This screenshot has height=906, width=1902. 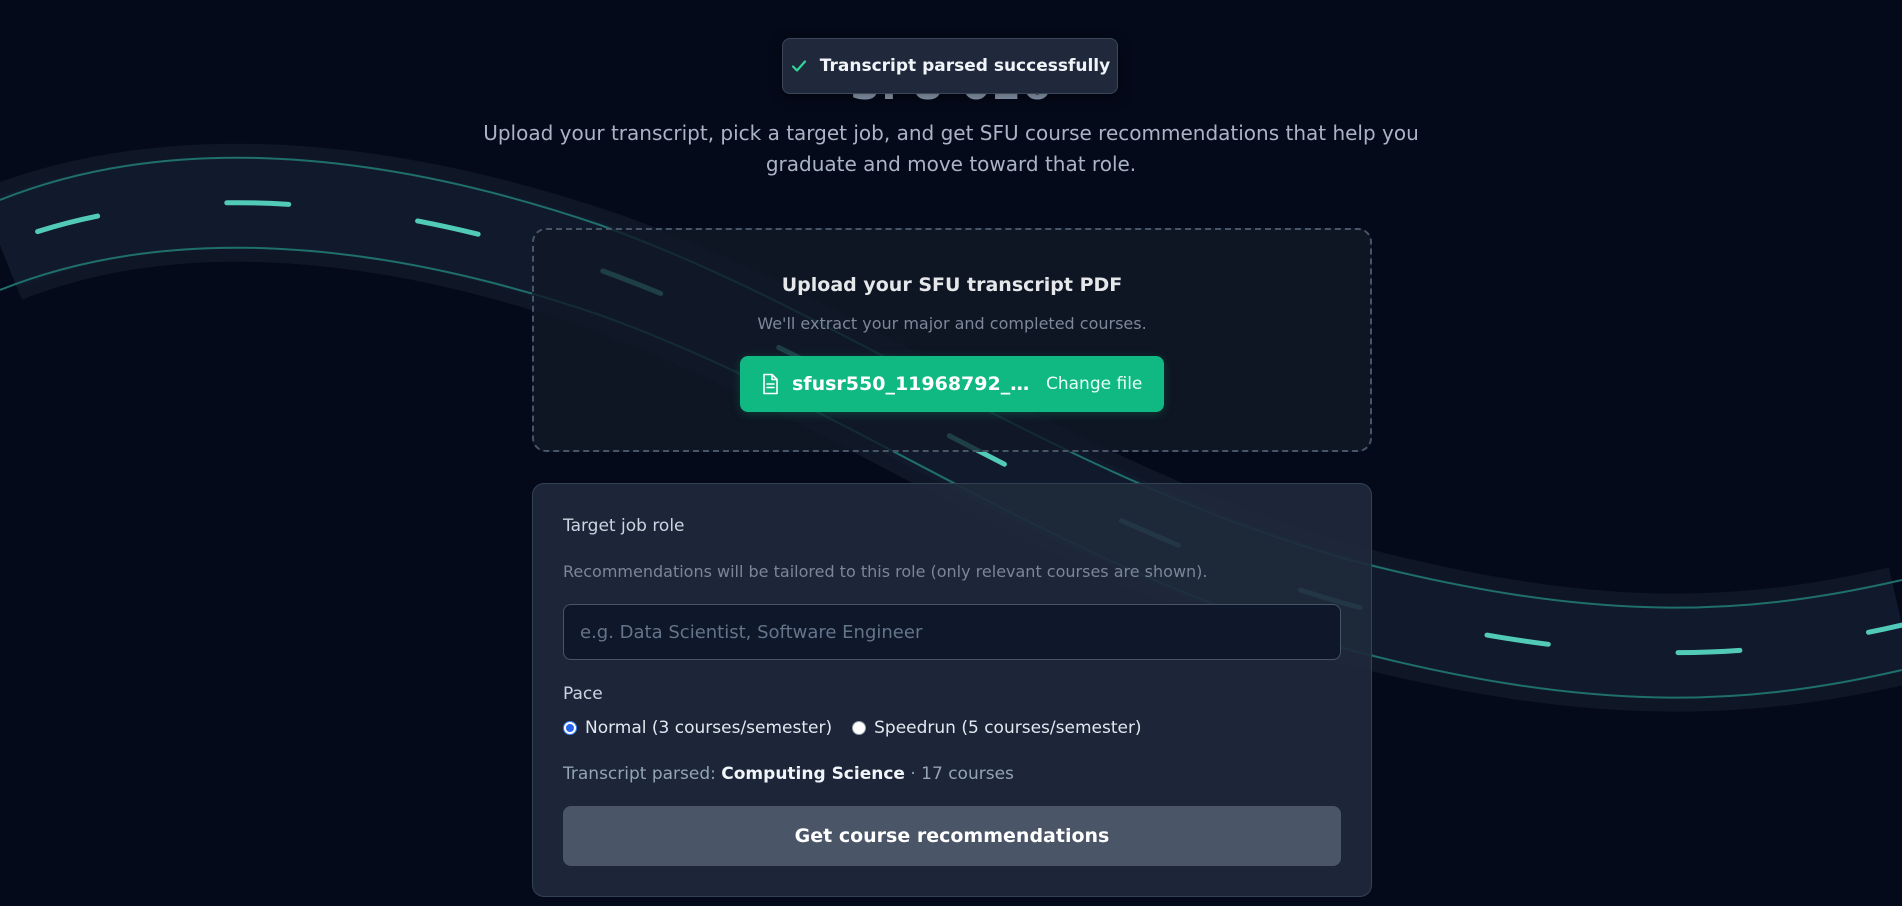 What do you see at coordinates (570, 728) in the screenshot?
I see `radio-normal` at bounding box center [570, 728].